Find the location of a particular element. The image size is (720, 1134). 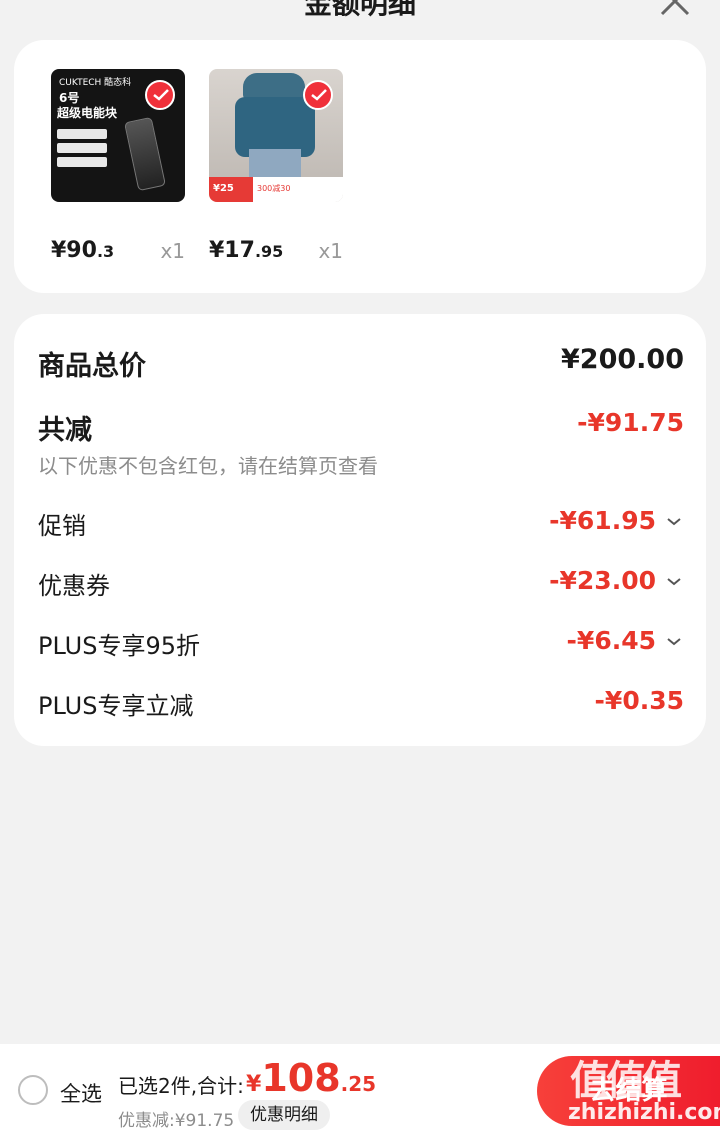

product-item: CUKTECH 酷态科 6号 超级电能块 ¥90.3 x1 is located at coordinates (118, 170).